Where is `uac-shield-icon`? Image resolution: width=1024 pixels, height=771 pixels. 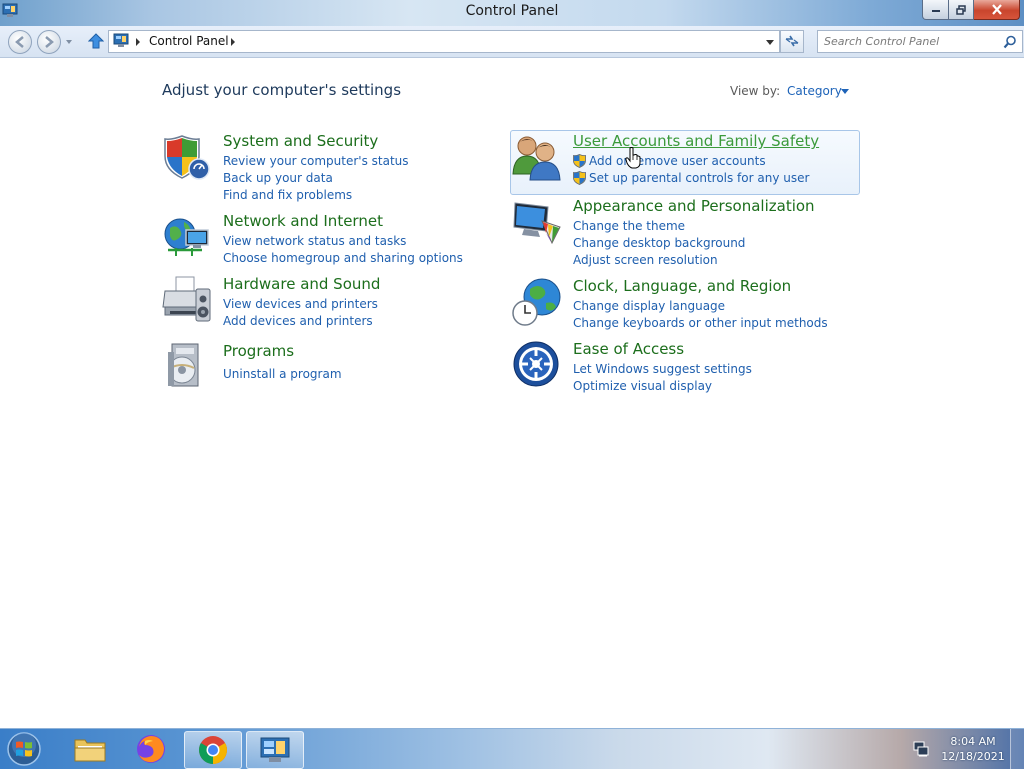 uac-shield-icon is located at coordinates (579, 180).